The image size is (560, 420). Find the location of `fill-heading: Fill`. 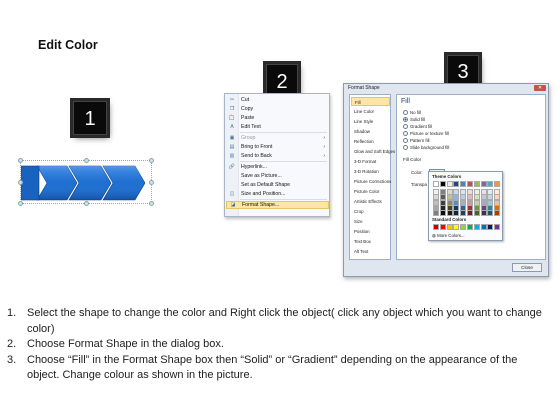

fill-heading: Fill is located at coordinates (405, 101).